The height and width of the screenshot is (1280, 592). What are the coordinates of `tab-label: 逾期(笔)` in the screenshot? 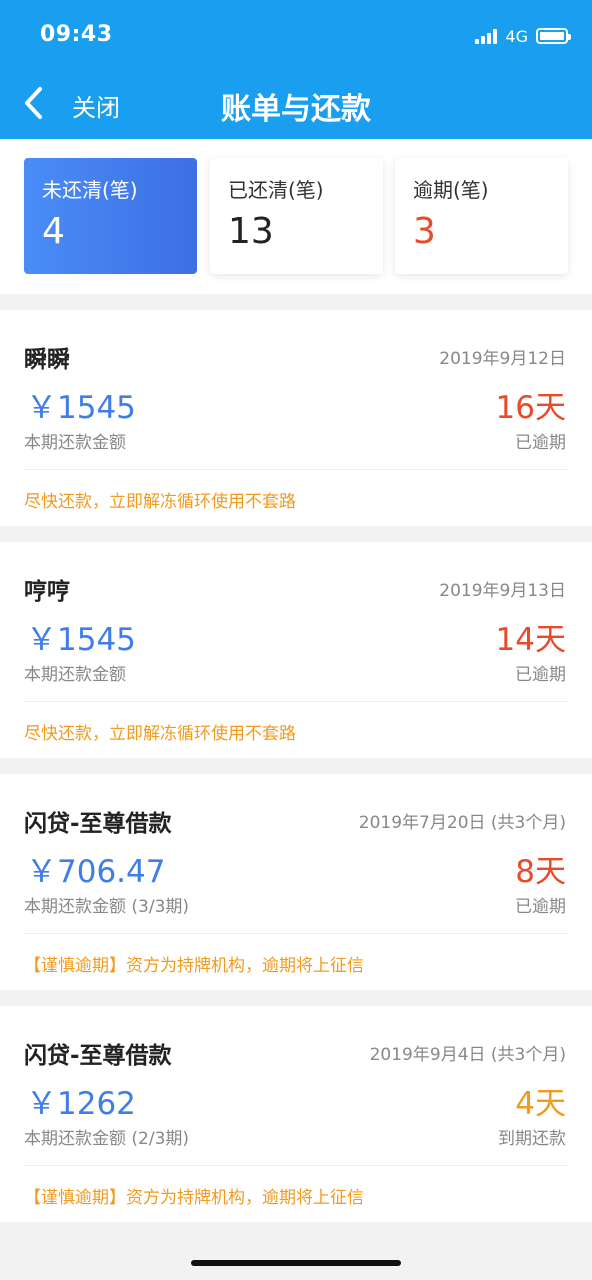 It's located at (451, 190).